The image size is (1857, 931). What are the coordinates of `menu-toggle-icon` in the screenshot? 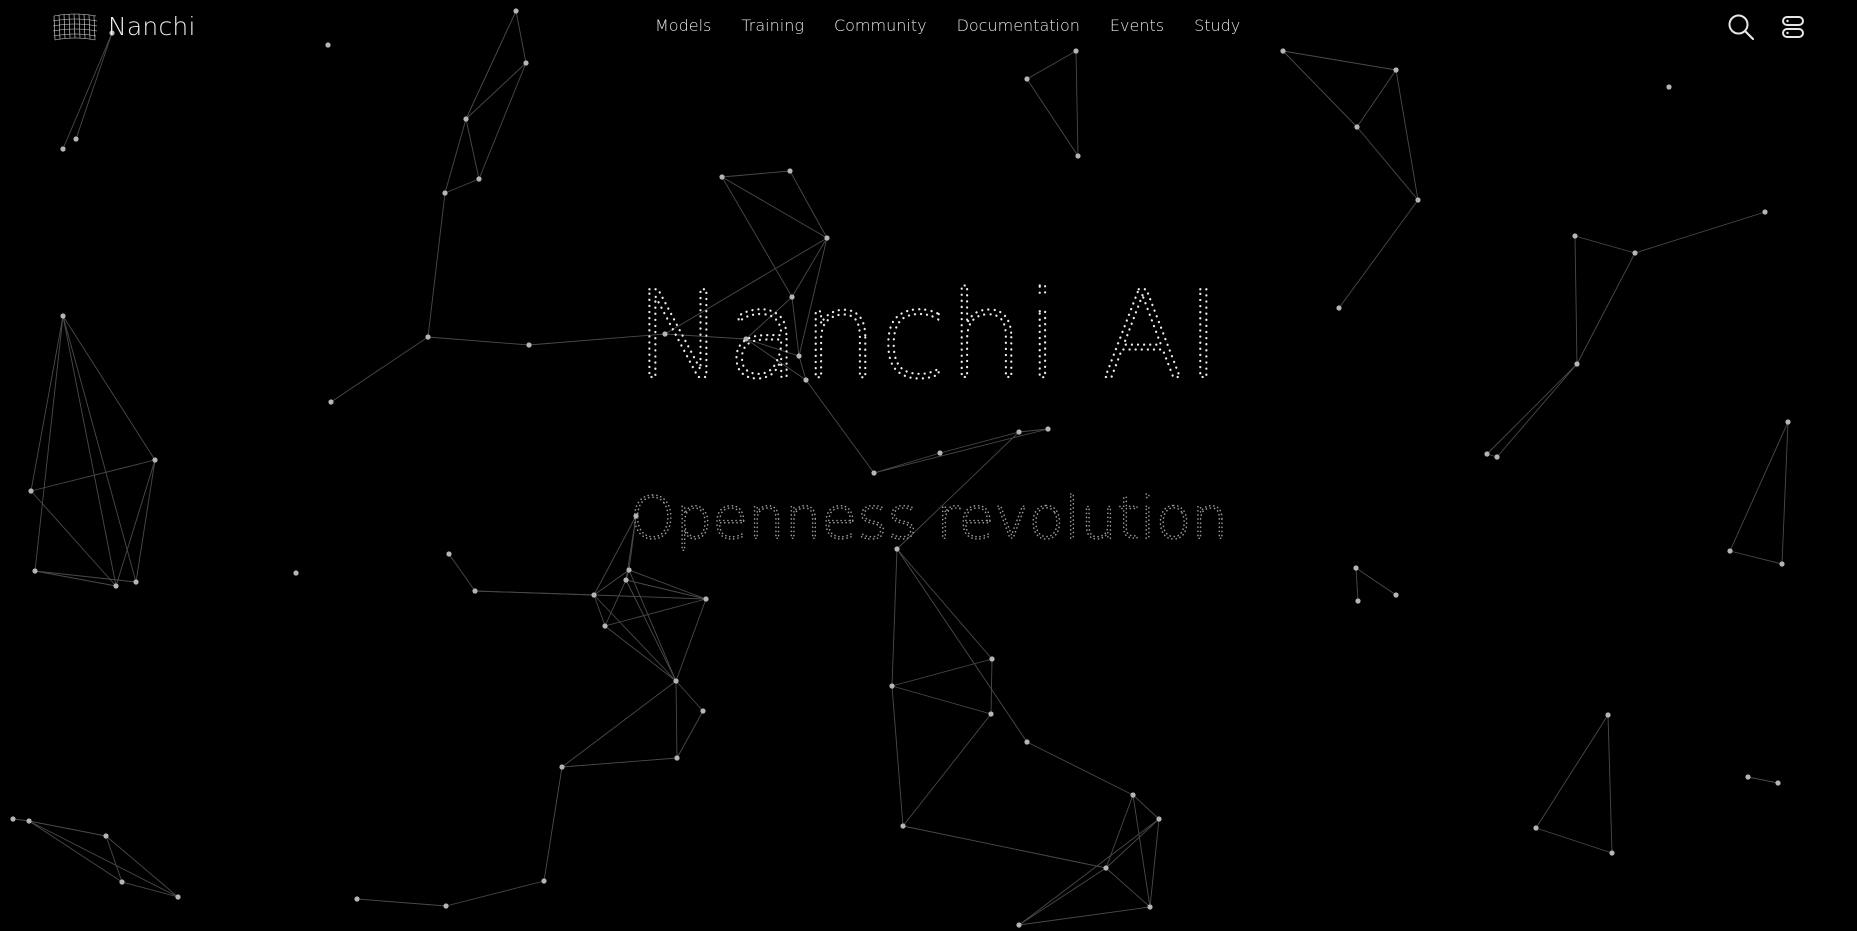 It's located at (1793, 27).